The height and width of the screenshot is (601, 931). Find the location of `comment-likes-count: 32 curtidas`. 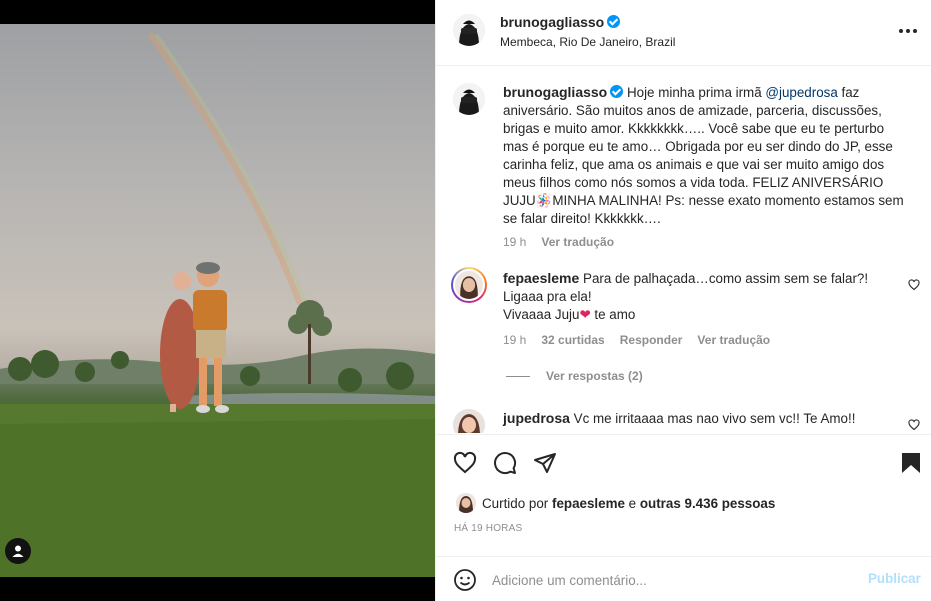

comment-likes-count: 32 curtidas is located at coordinates (572, 340).